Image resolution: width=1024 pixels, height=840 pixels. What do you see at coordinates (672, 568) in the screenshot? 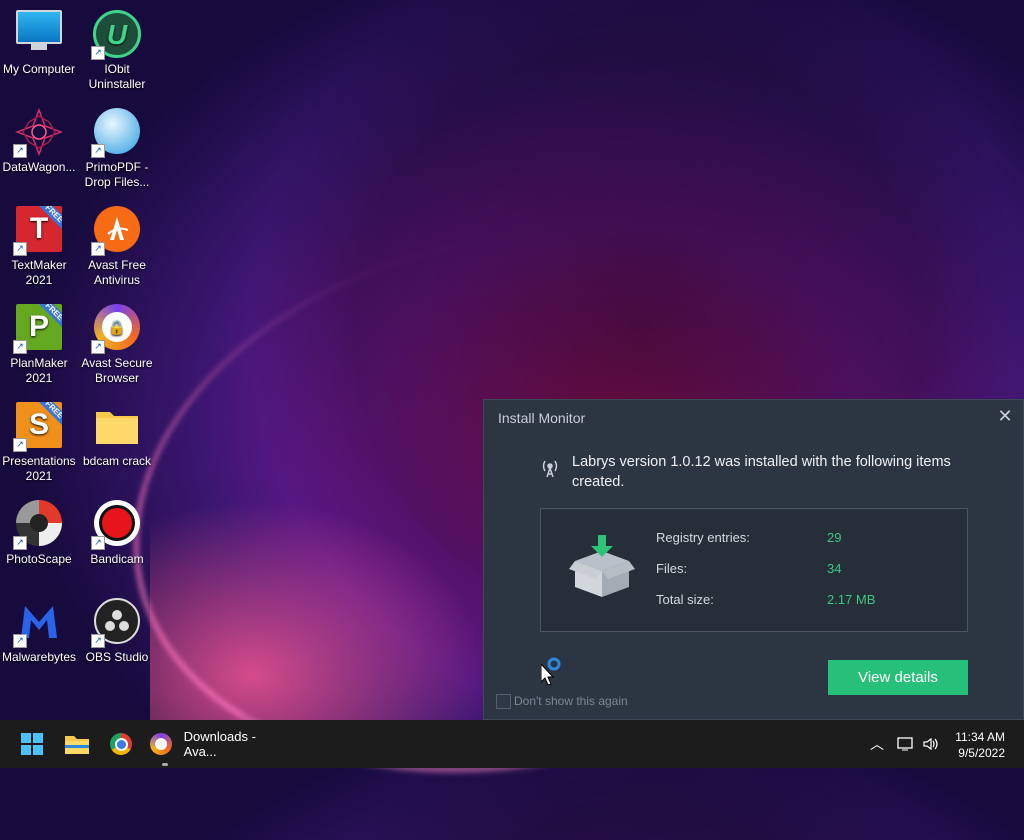
I see `stat-label: Files:` at bounding box center [672, 568].